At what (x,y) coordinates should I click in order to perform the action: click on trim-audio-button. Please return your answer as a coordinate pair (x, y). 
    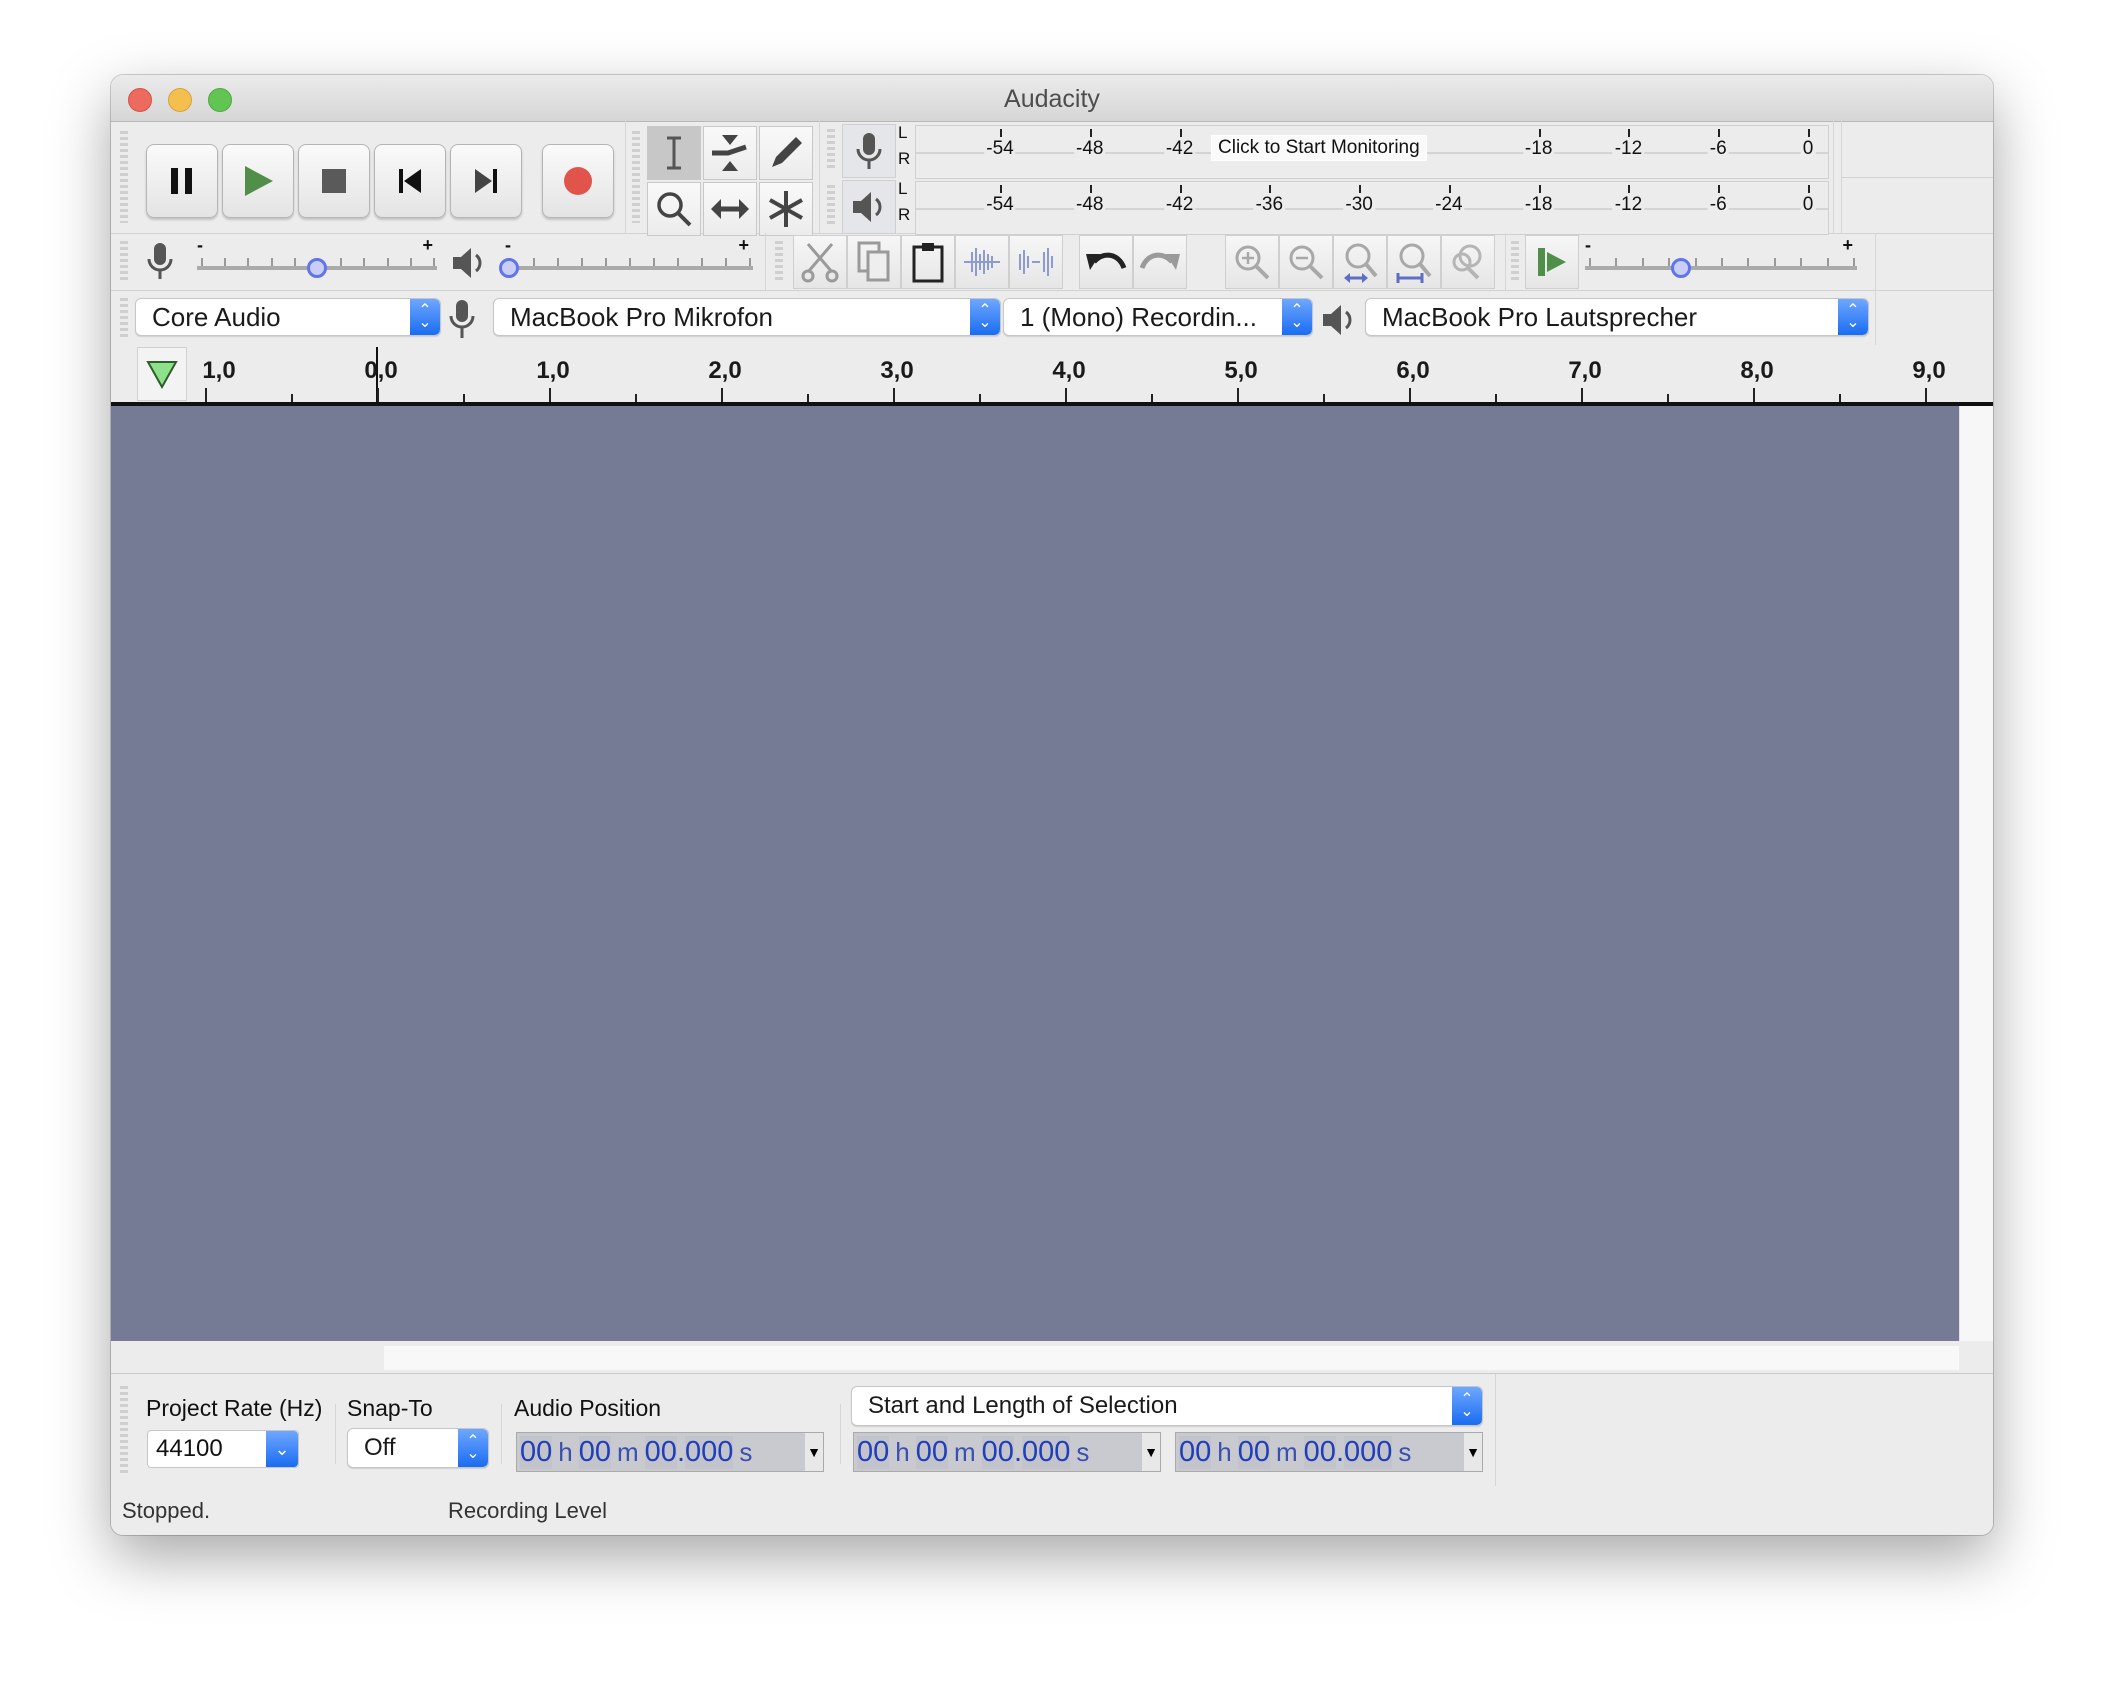
    Looking at the image, I should click on (982, 262).